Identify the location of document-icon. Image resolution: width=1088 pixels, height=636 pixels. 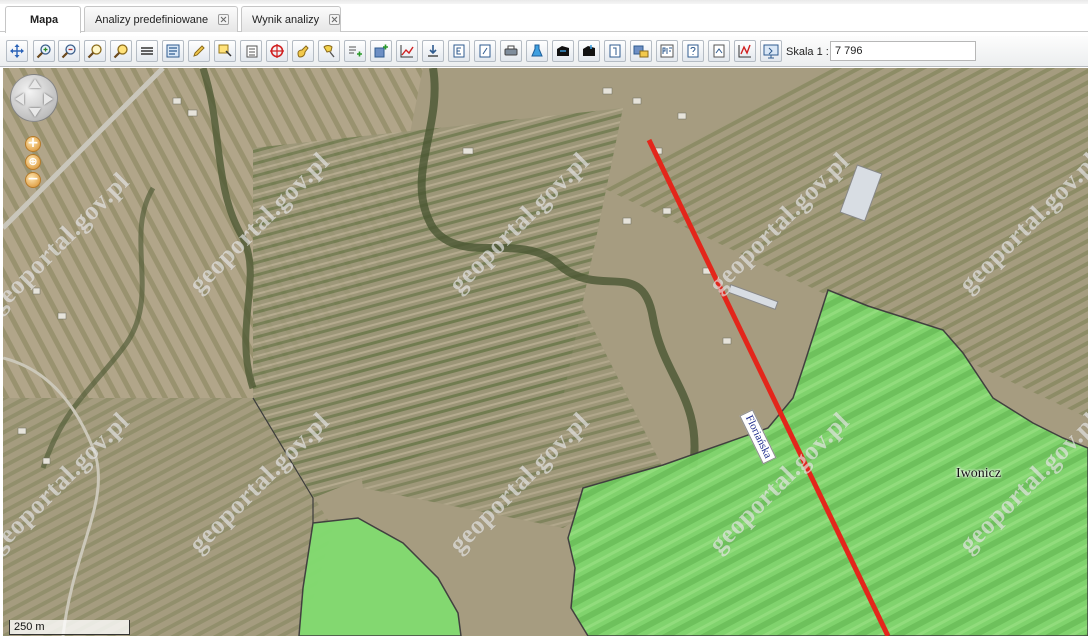
(485, 51).